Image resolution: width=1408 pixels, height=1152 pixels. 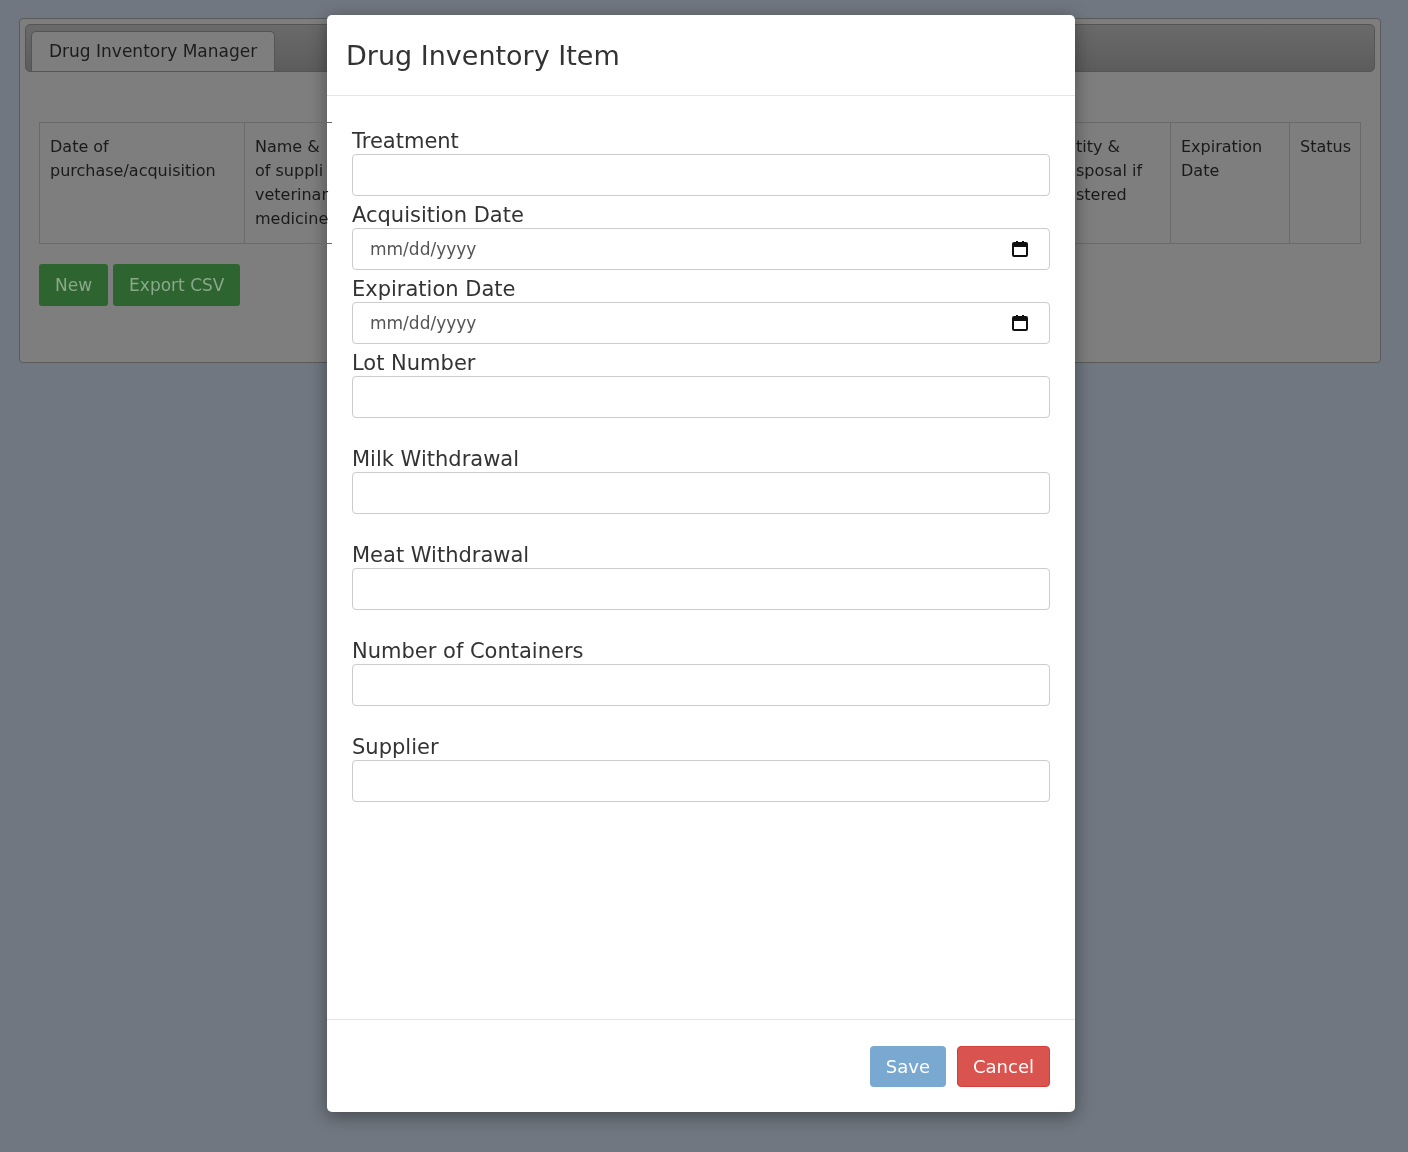 I want to click on field-label: Expiration Date, so click(x=434, y=289).